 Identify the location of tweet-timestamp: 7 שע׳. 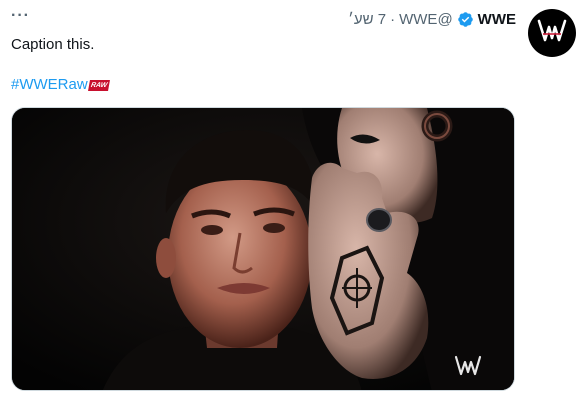
(367, 19).